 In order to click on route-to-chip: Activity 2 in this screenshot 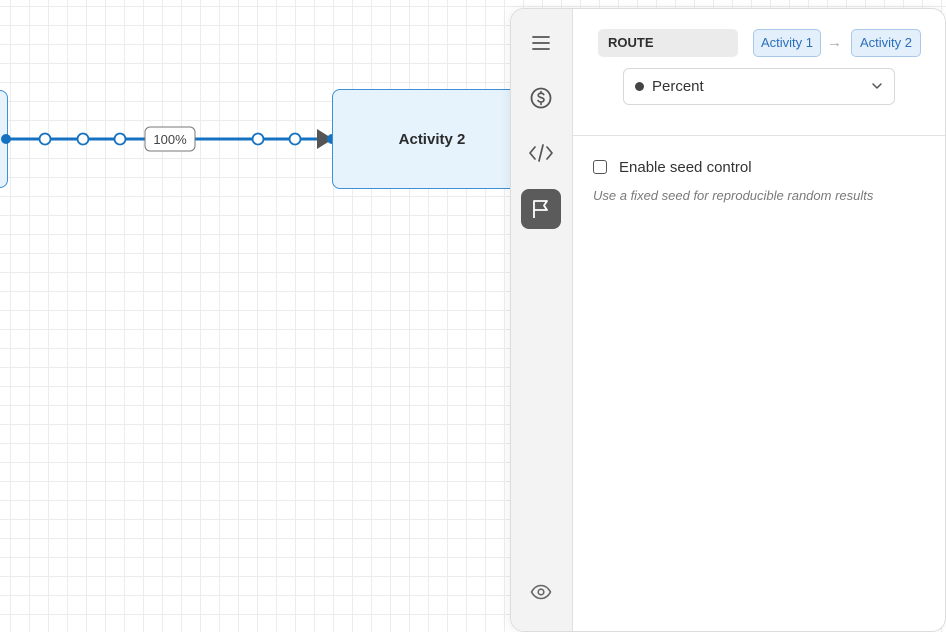, I will do `click(886, 43)`.